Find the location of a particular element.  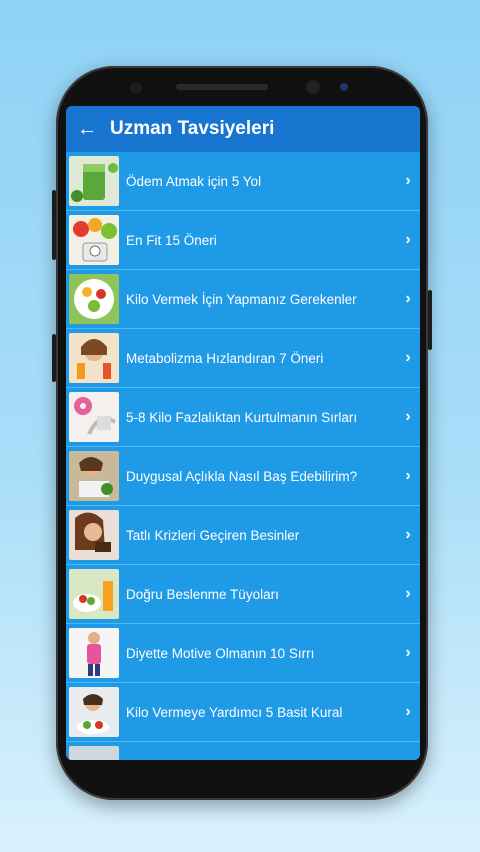

list-item: Doğru Beslenme Tüyoları › is located at coordinates (243, 594).